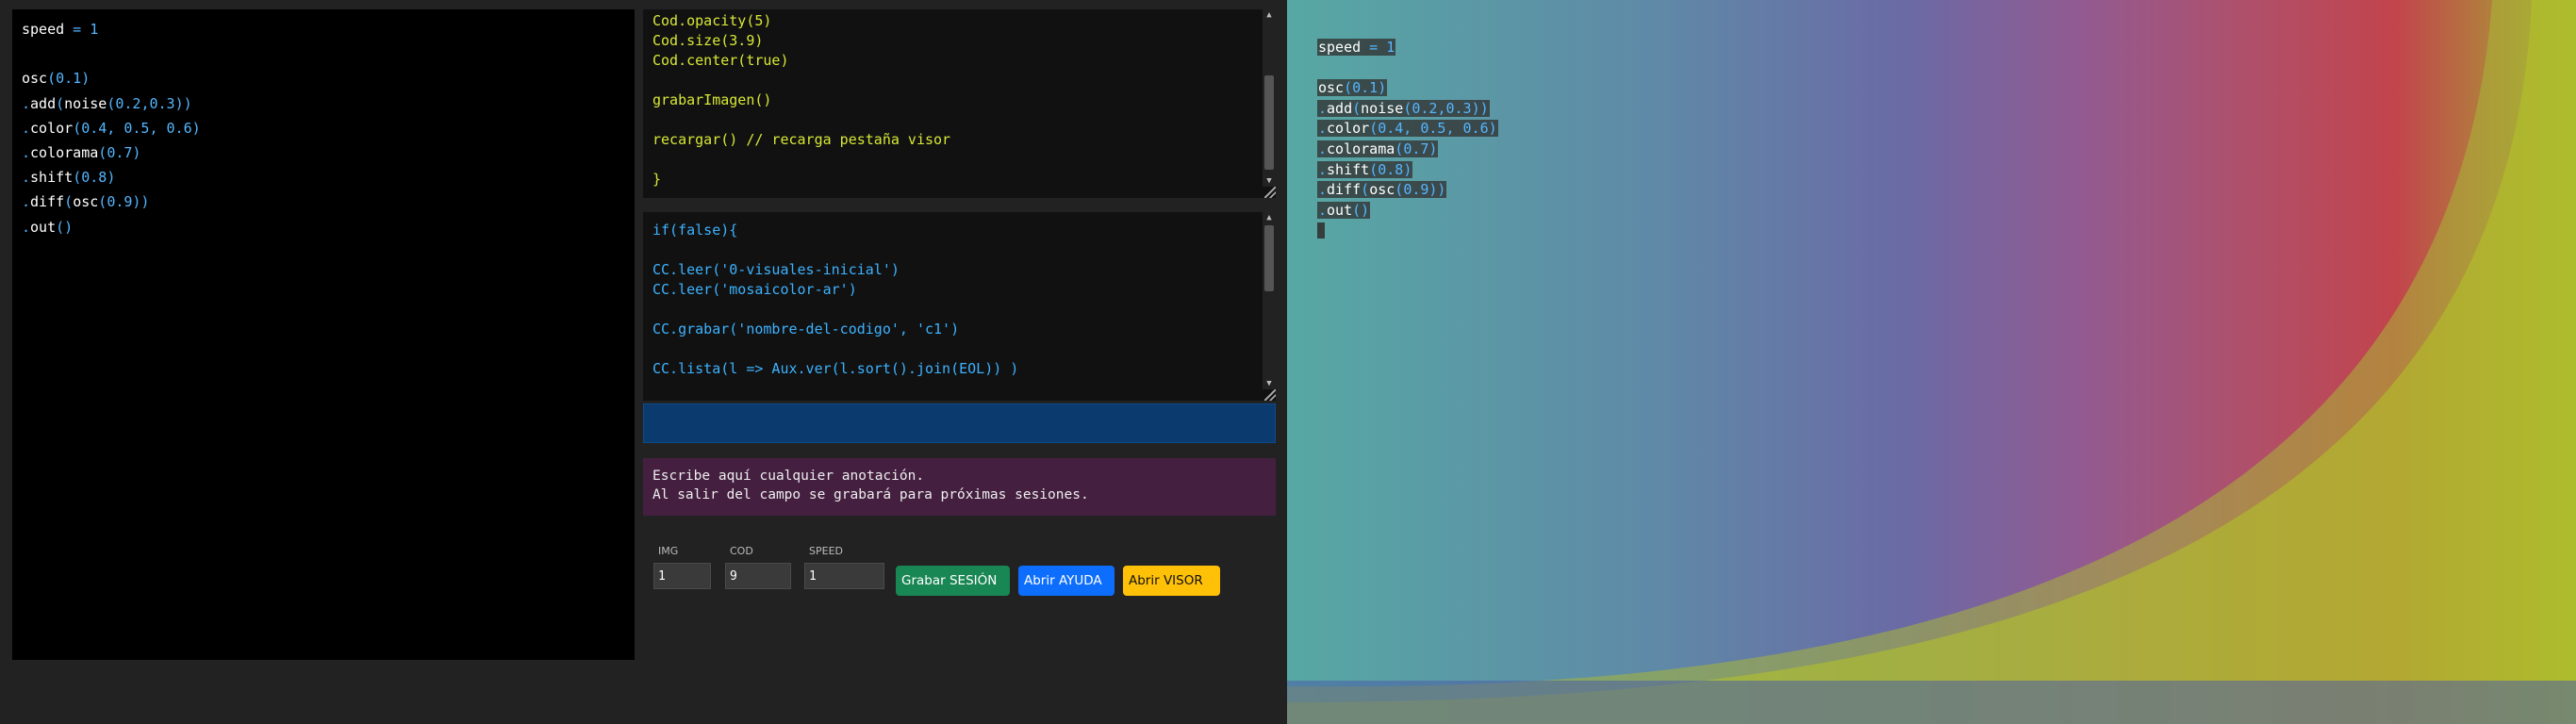 The image size is (2576, 724). I want to click on code-token: color, so click(1348, 129).